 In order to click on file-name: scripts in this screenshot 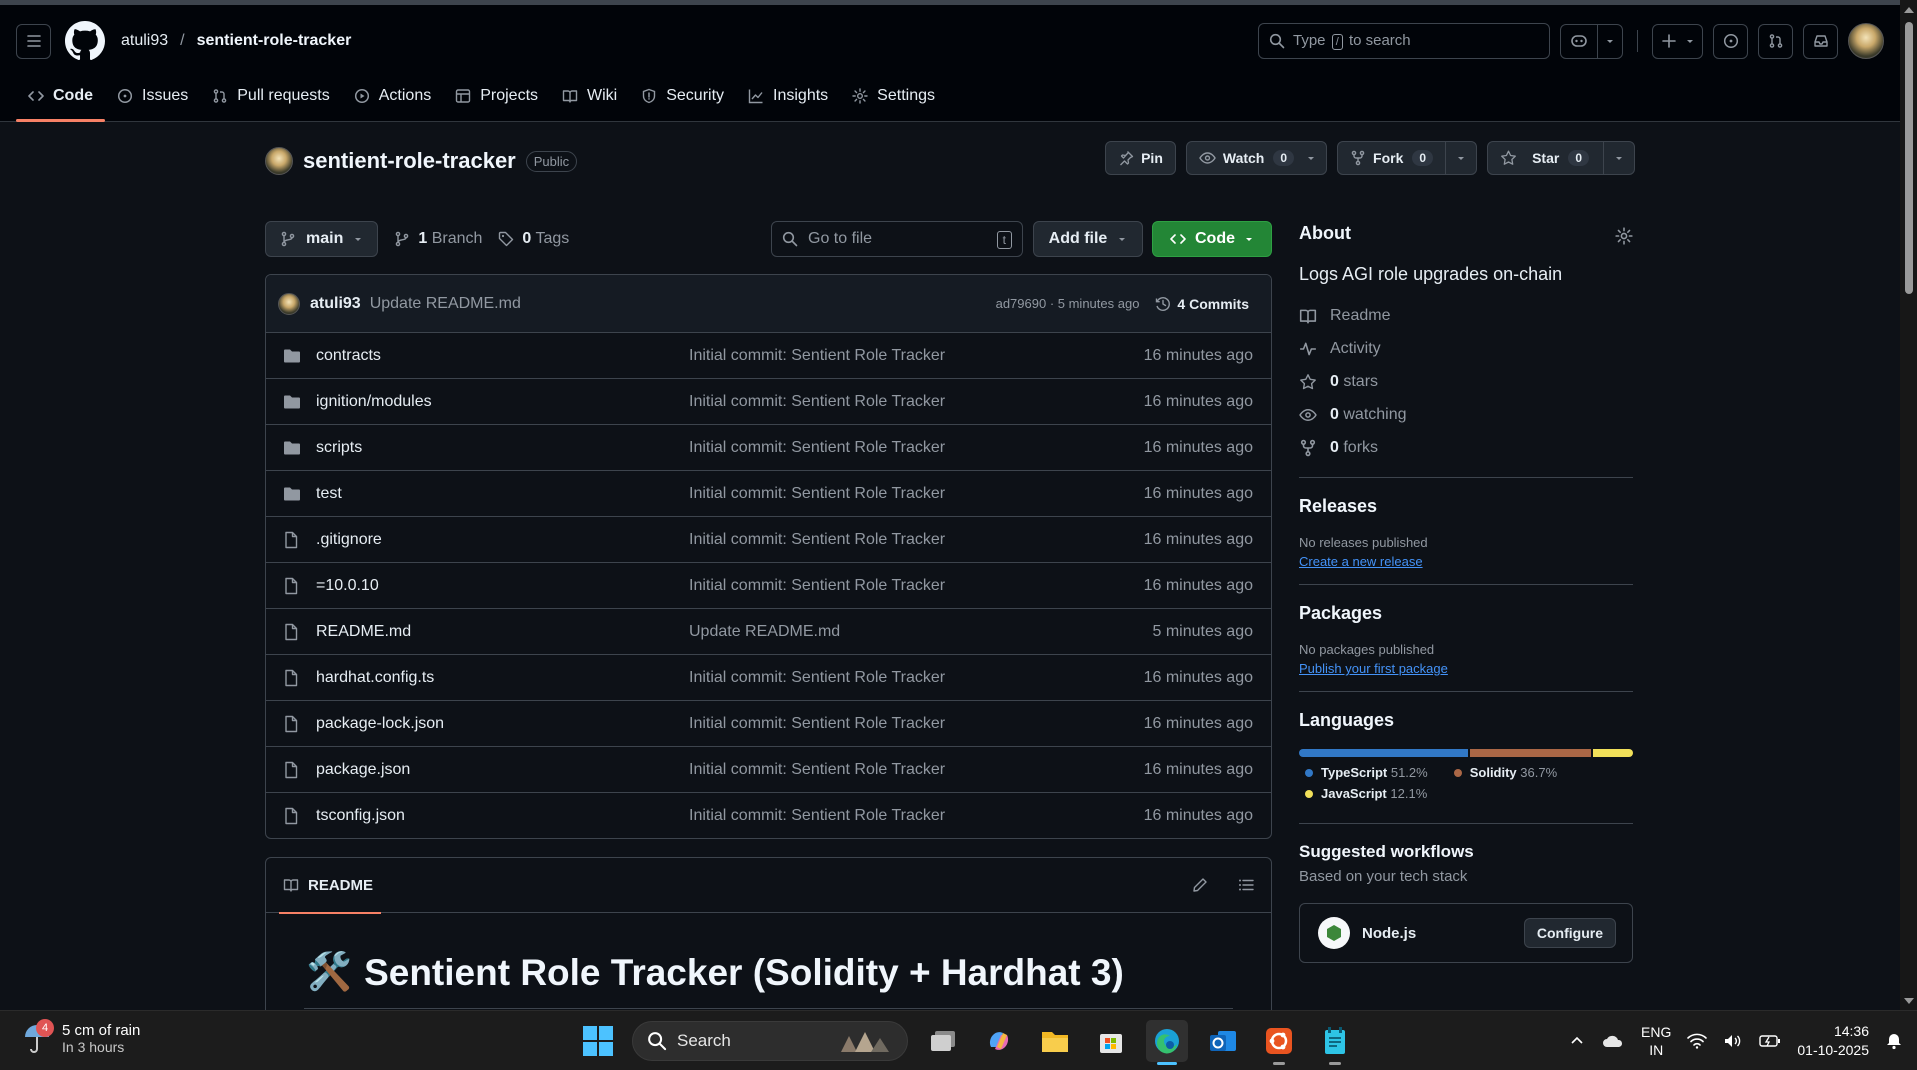, I will do `click(502, 448)`.